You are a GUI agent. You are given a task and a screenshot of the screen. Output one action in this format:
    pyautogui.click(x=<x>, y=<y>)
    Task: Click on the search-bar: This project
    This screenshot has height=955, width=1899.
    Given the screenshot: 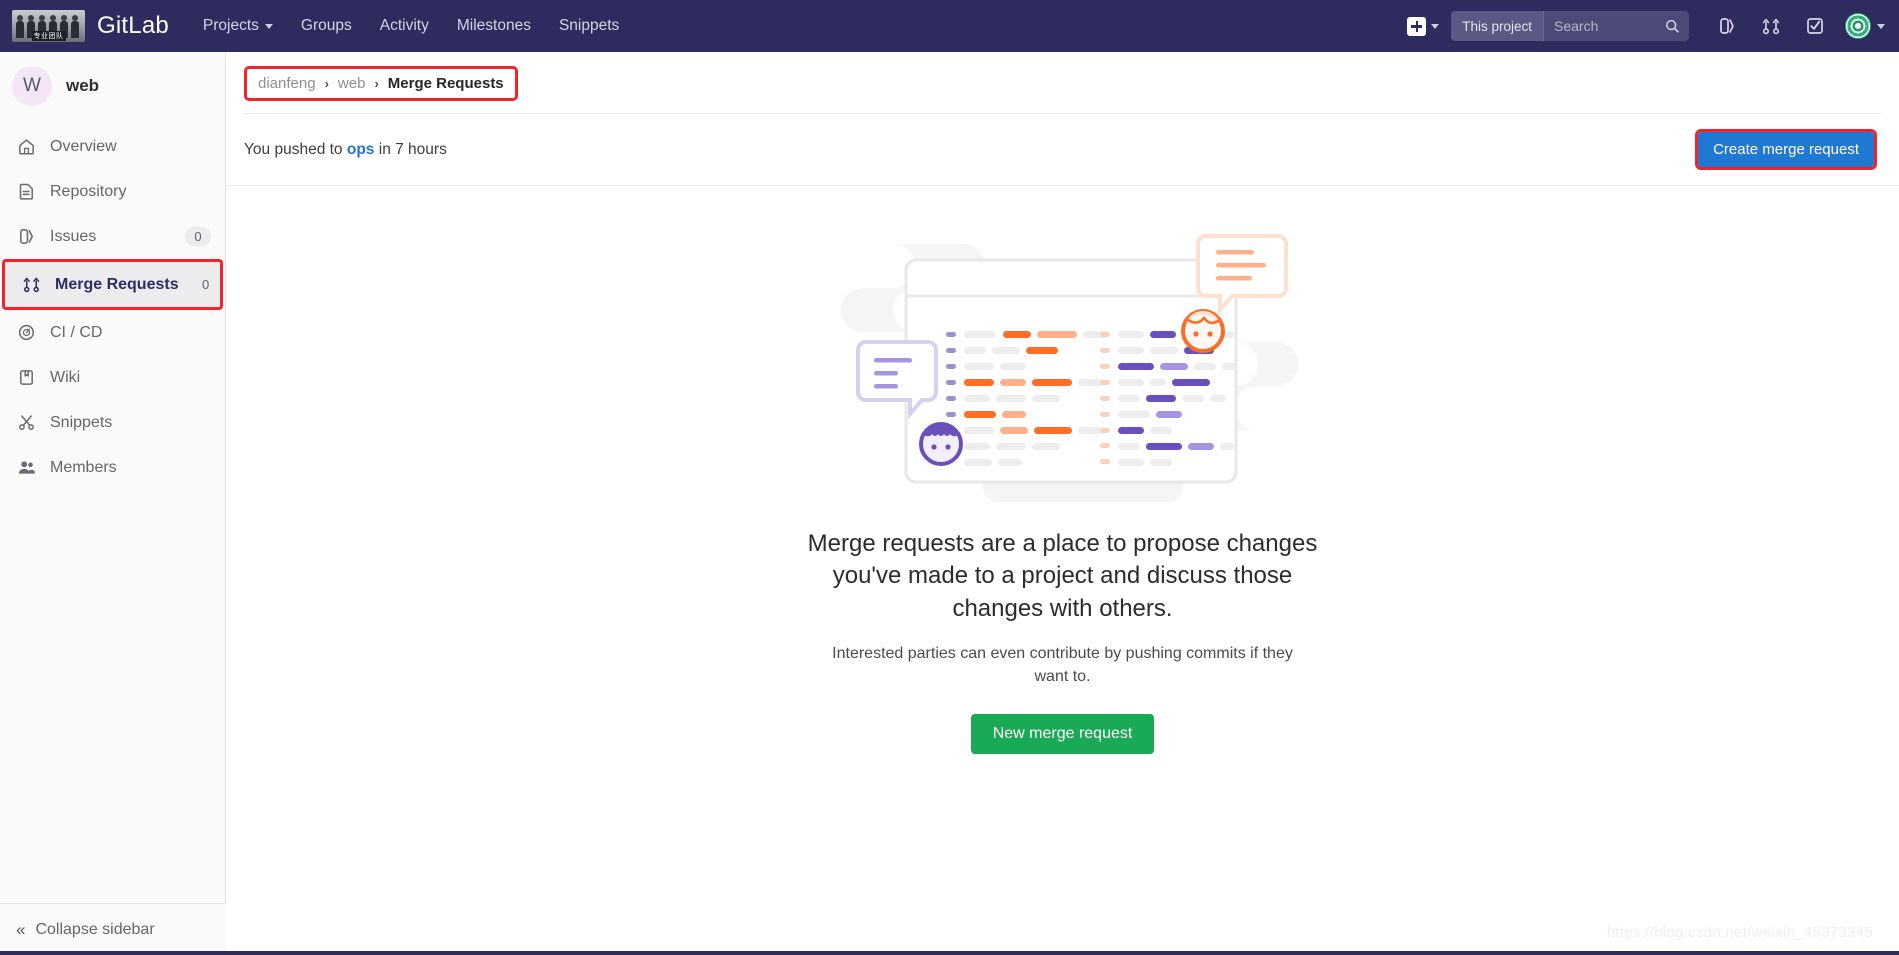 What is the action you would take?
    pyautogui.click(x=1570, y=26)
    